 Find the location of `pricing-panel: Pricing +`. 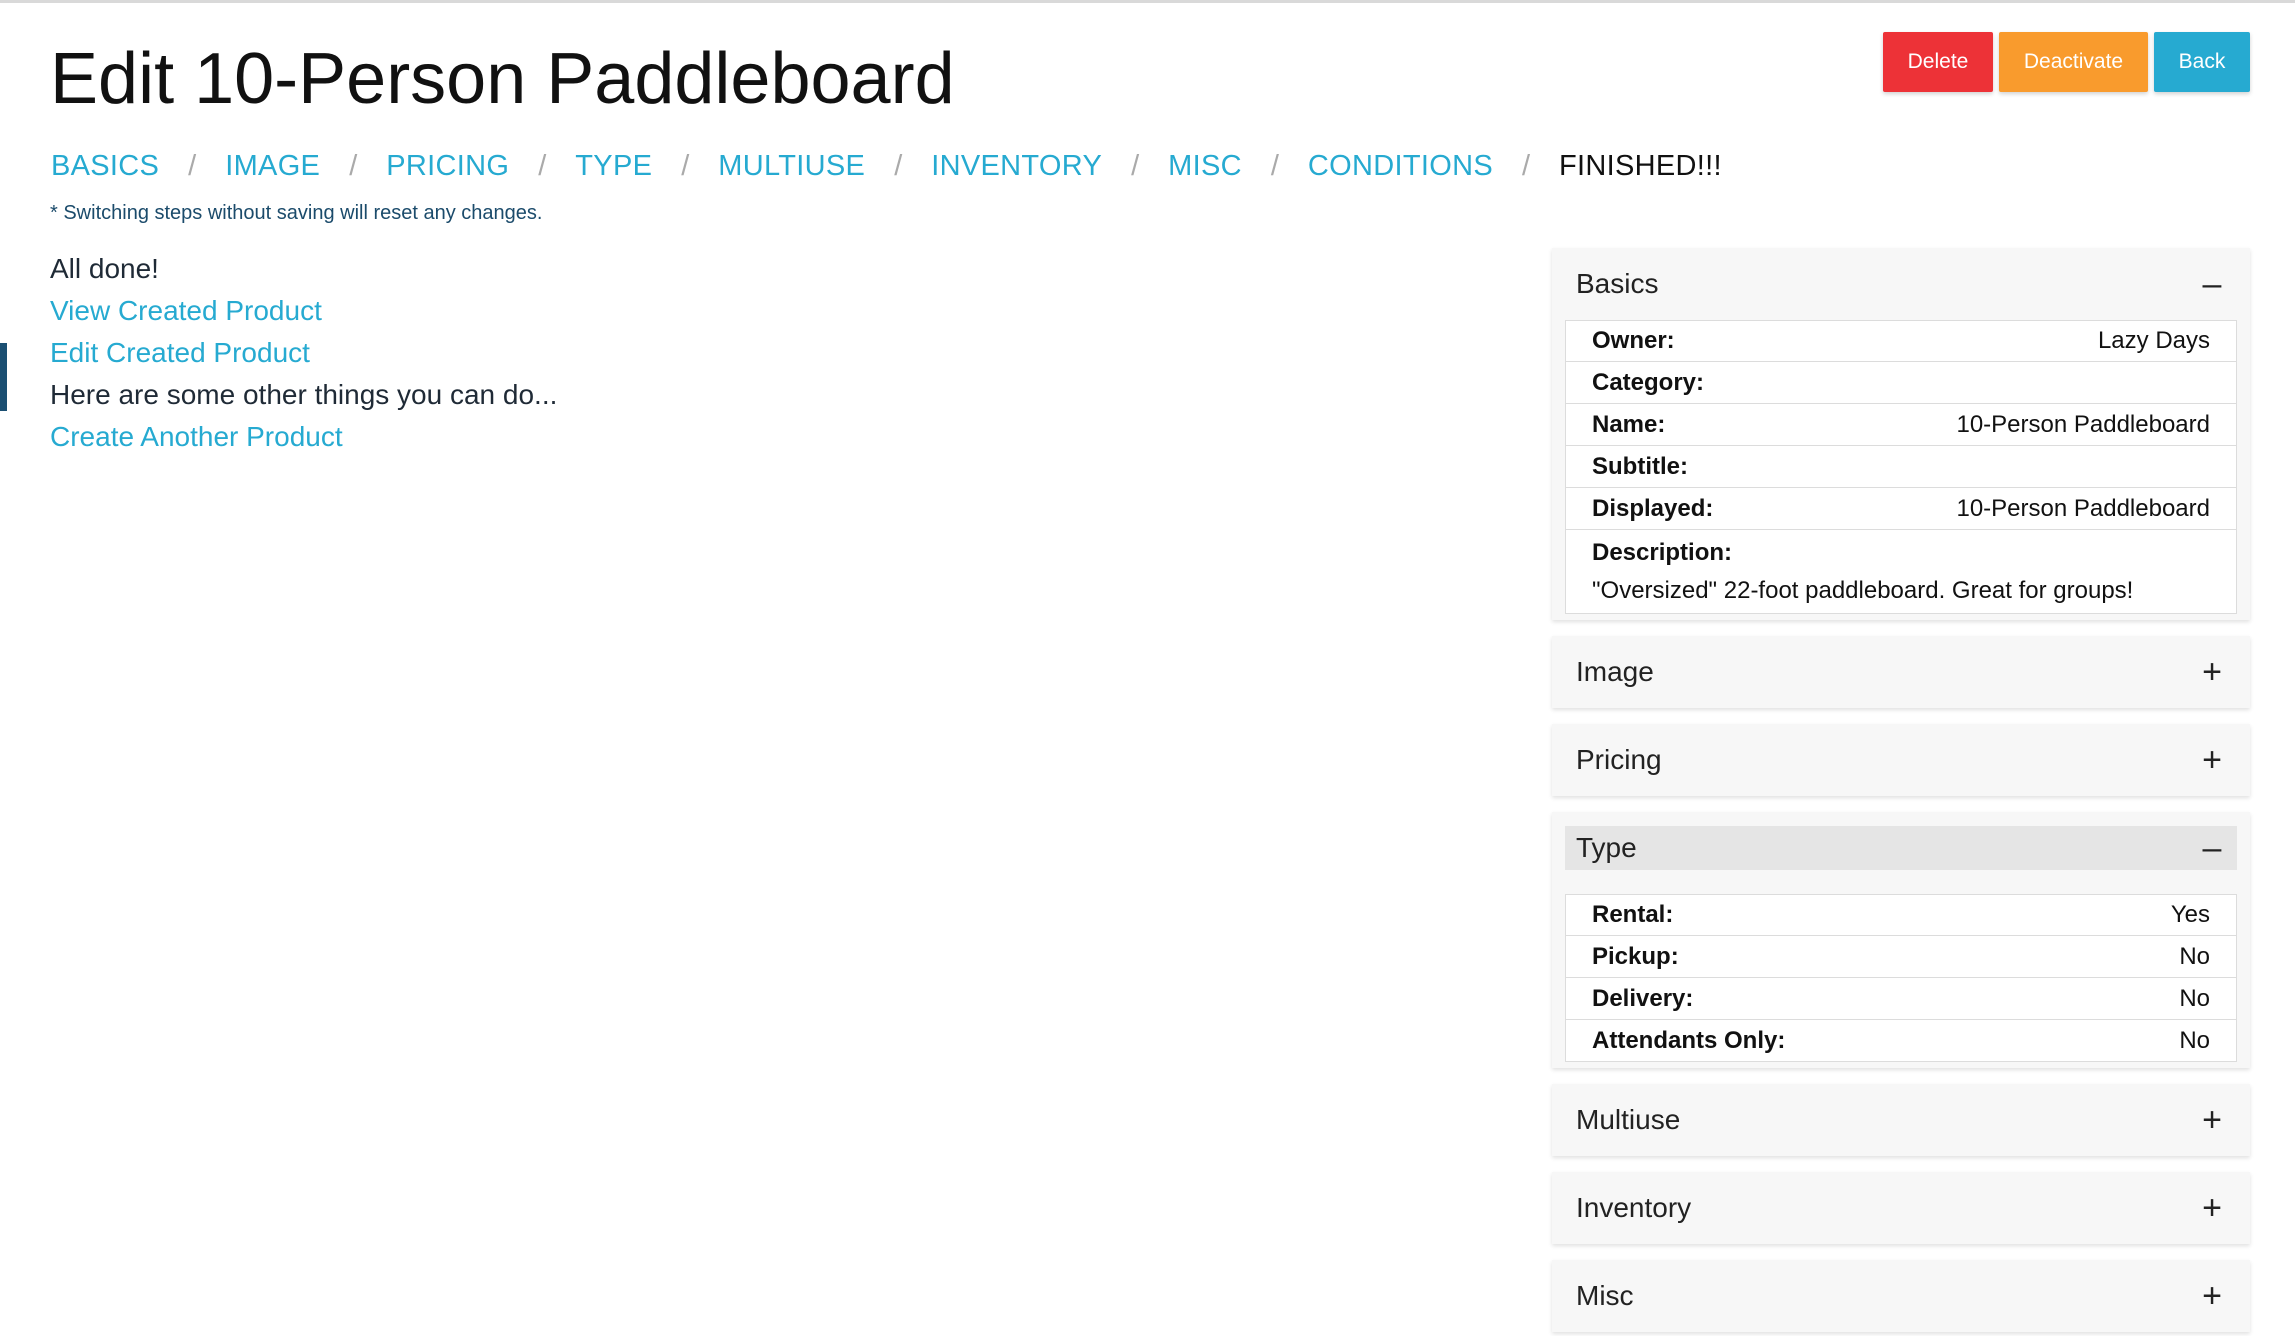

pricing-panel: Pricing + is located at coordinates (1901, 760).